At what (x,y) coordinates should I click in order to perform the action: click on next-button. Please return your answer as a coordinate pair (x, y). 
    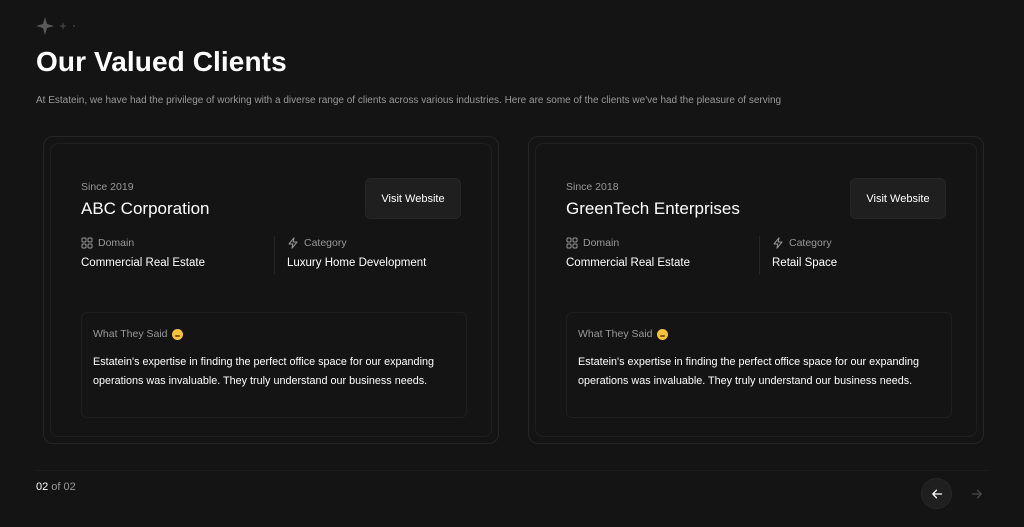
    Looking at the image, I should click on (976, 493).